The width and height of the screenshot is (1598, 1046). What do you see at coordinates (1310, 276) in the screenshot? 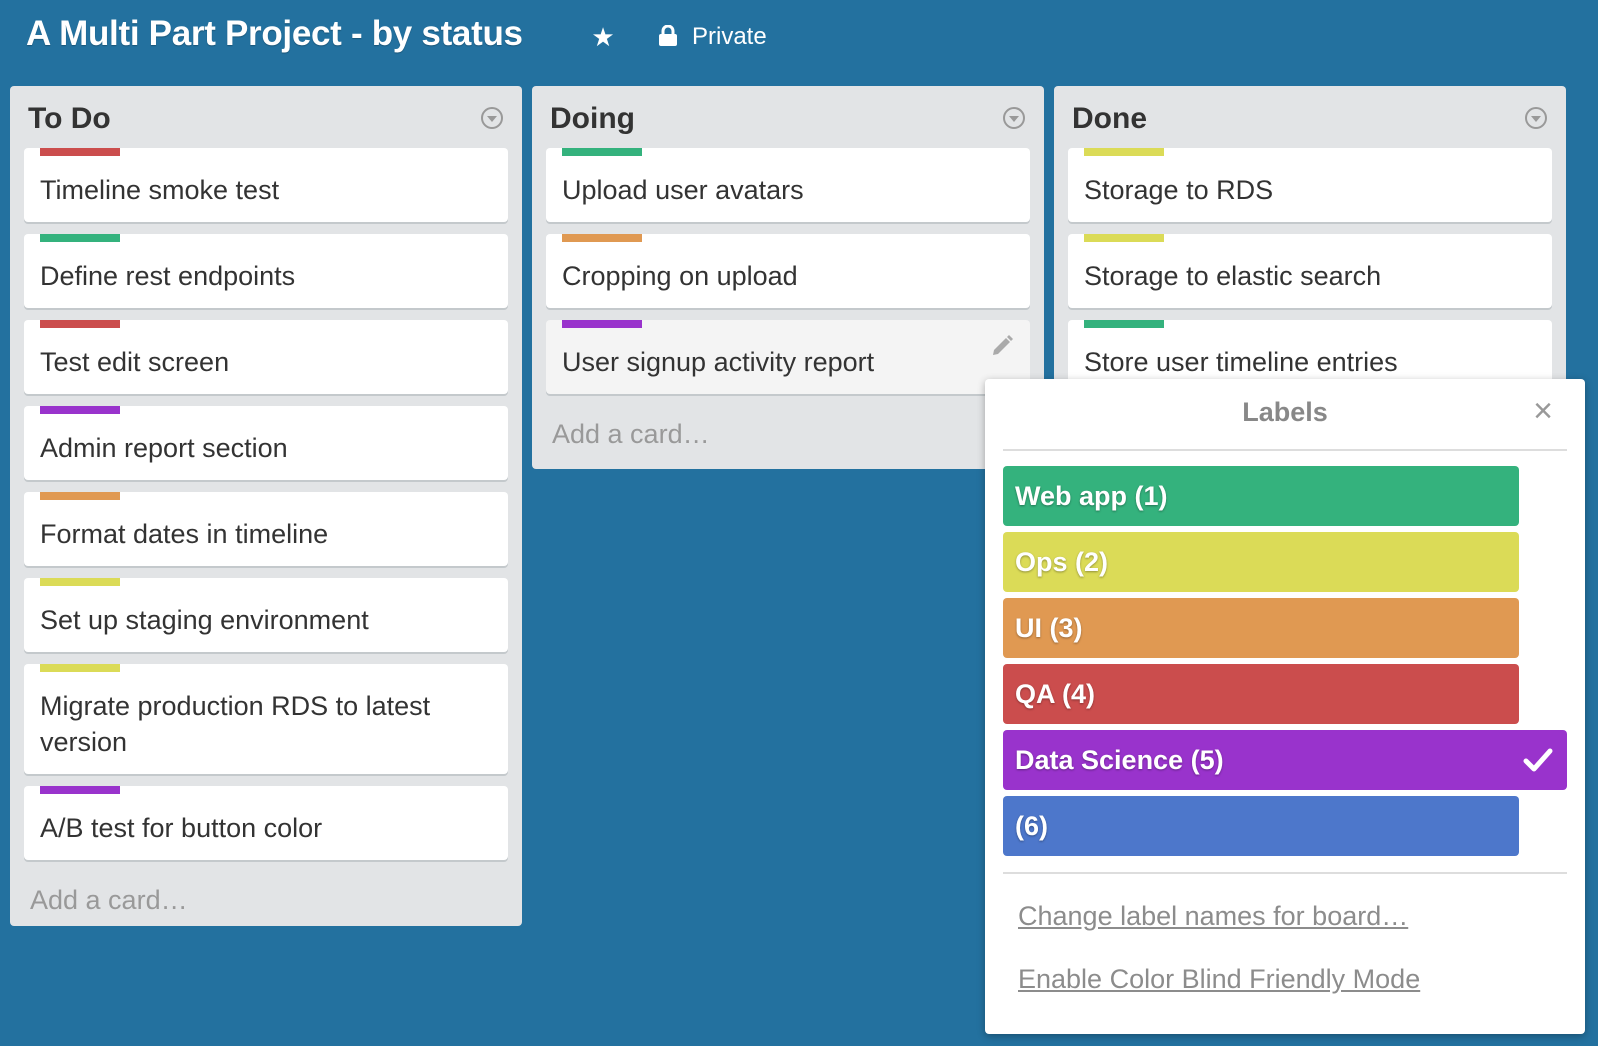
I see `card-title: Storage to elastic search` at bounding box center [1310, 276].